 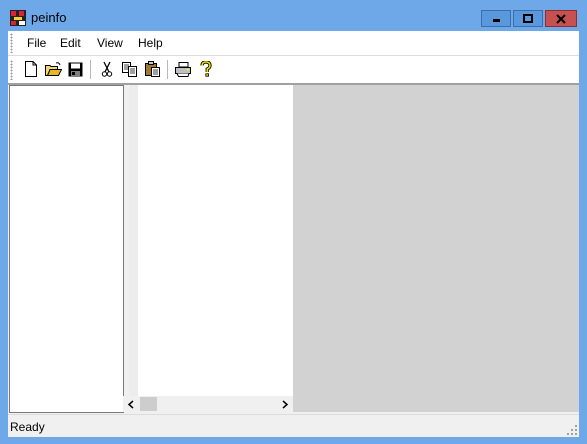 What do you see at coordinates (293, 425) in the screenshot?
I see `status-bar: Ready` at bounding box center [293, 425].